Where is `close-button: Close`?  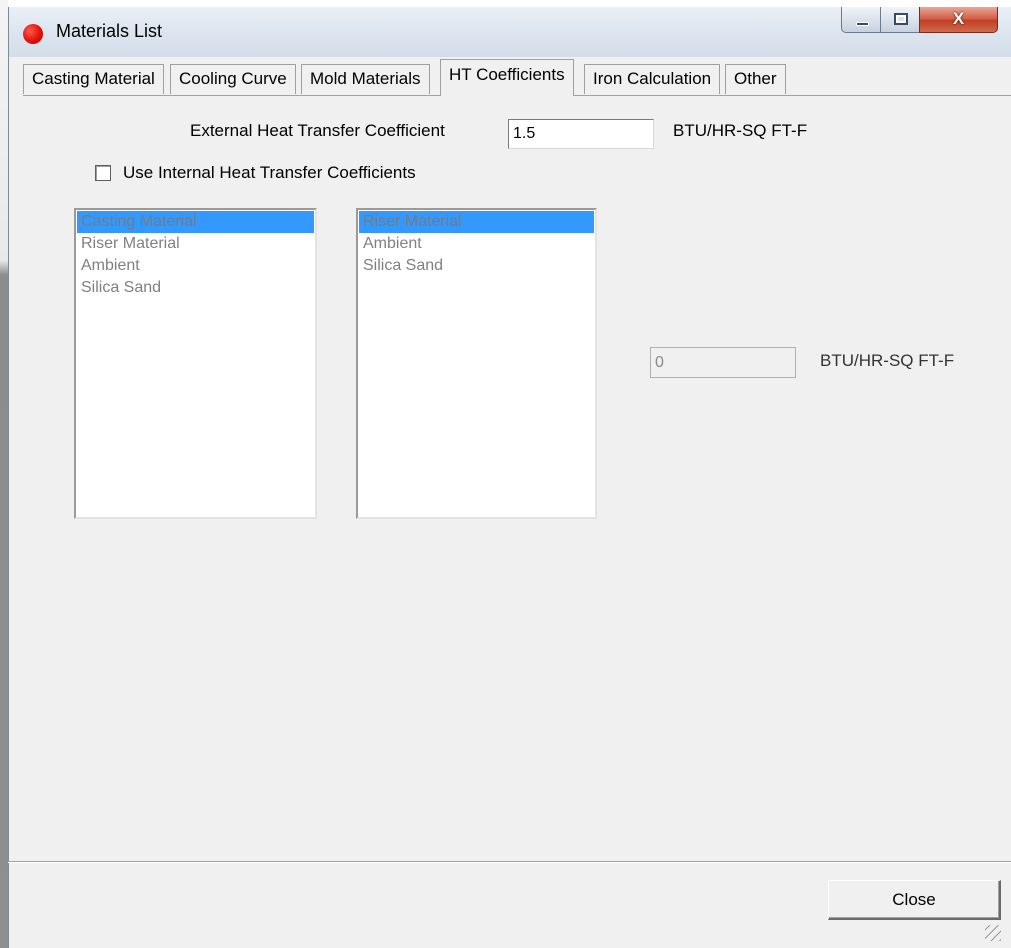 close-button: Close is located at coordinates (914, 900).